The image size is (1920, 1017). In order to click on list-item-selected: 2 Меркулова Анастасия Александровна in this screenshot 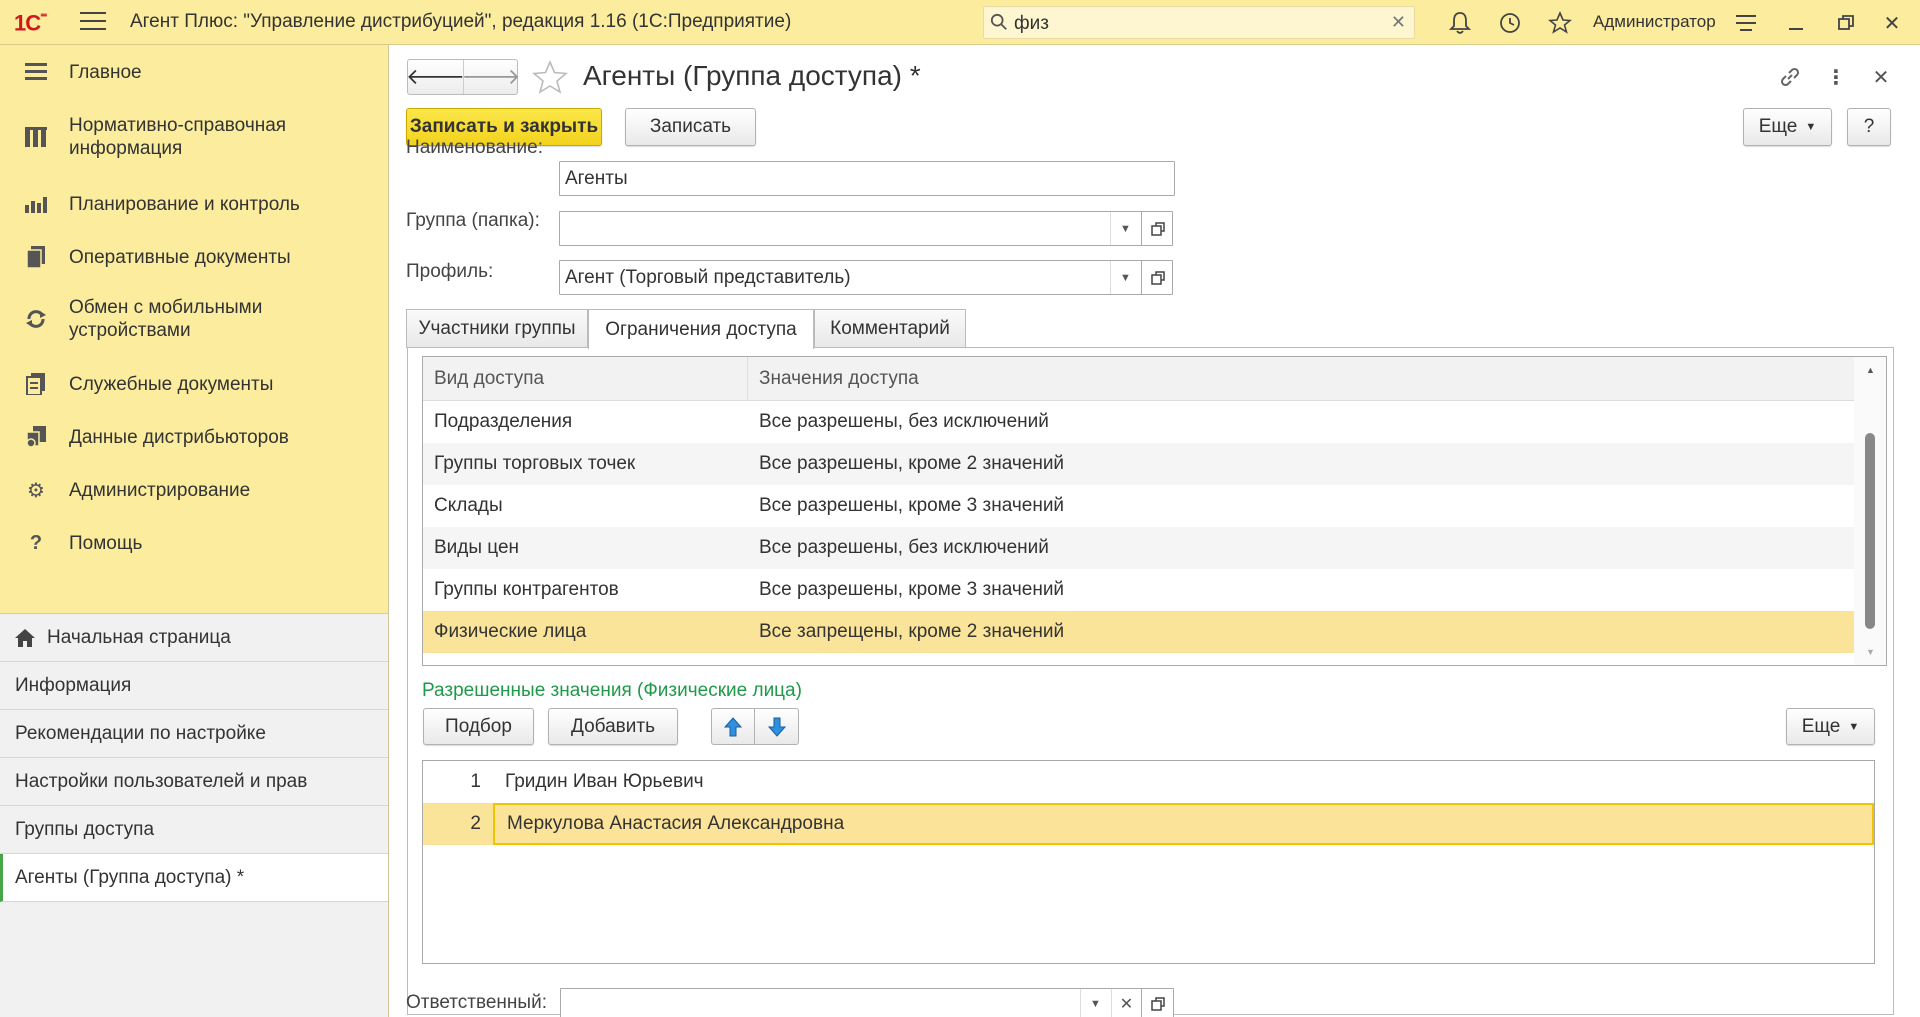, I will do `click(1148, 824)`.